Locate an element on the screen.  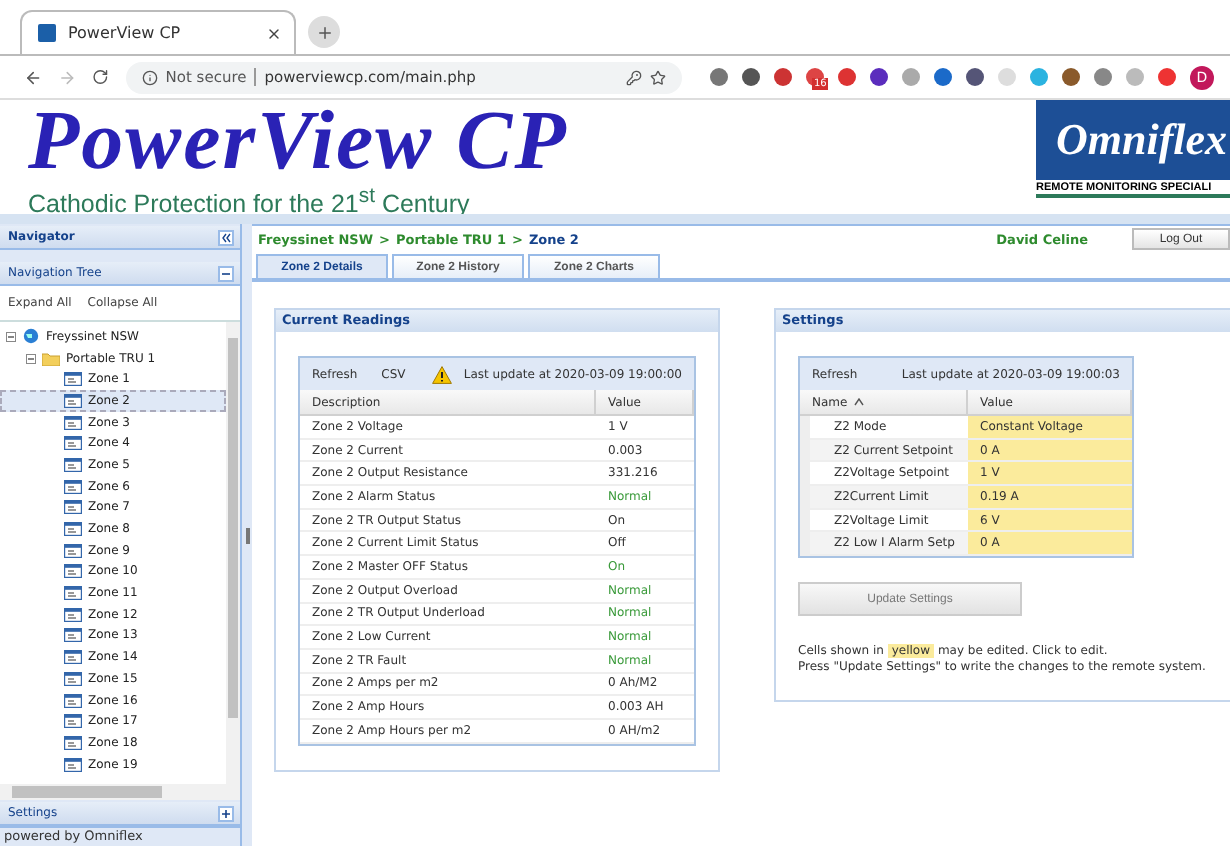
close-icon is located at coordinates (274, 33).